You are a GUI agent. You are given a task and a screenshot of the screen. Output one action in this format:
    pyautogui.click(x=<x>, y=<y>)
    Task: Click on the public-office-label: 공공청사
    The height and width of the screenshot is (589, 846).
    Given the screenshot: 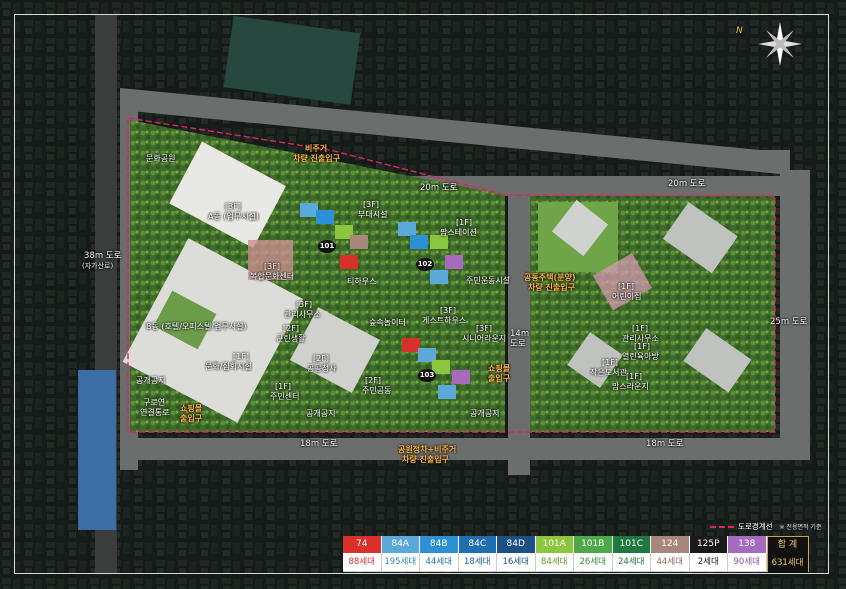 What is the action you would take?
    pyautogui.click(x=322, y=368)
    